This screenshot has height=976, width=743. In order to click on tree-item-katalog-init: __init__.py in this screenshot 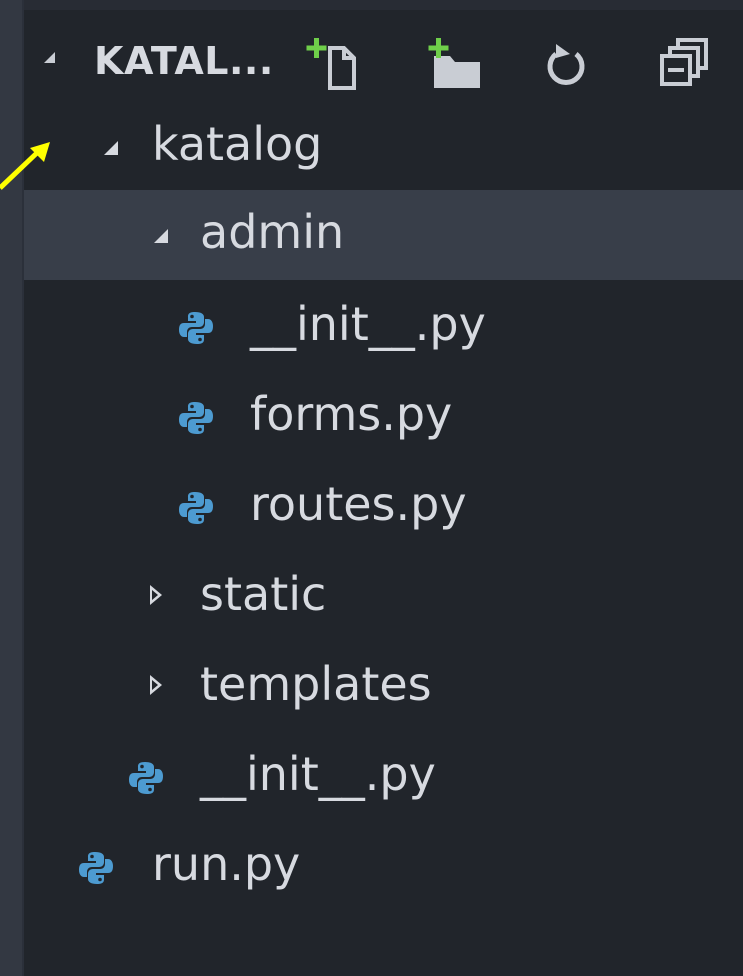, I will do `click(383, 777)`.